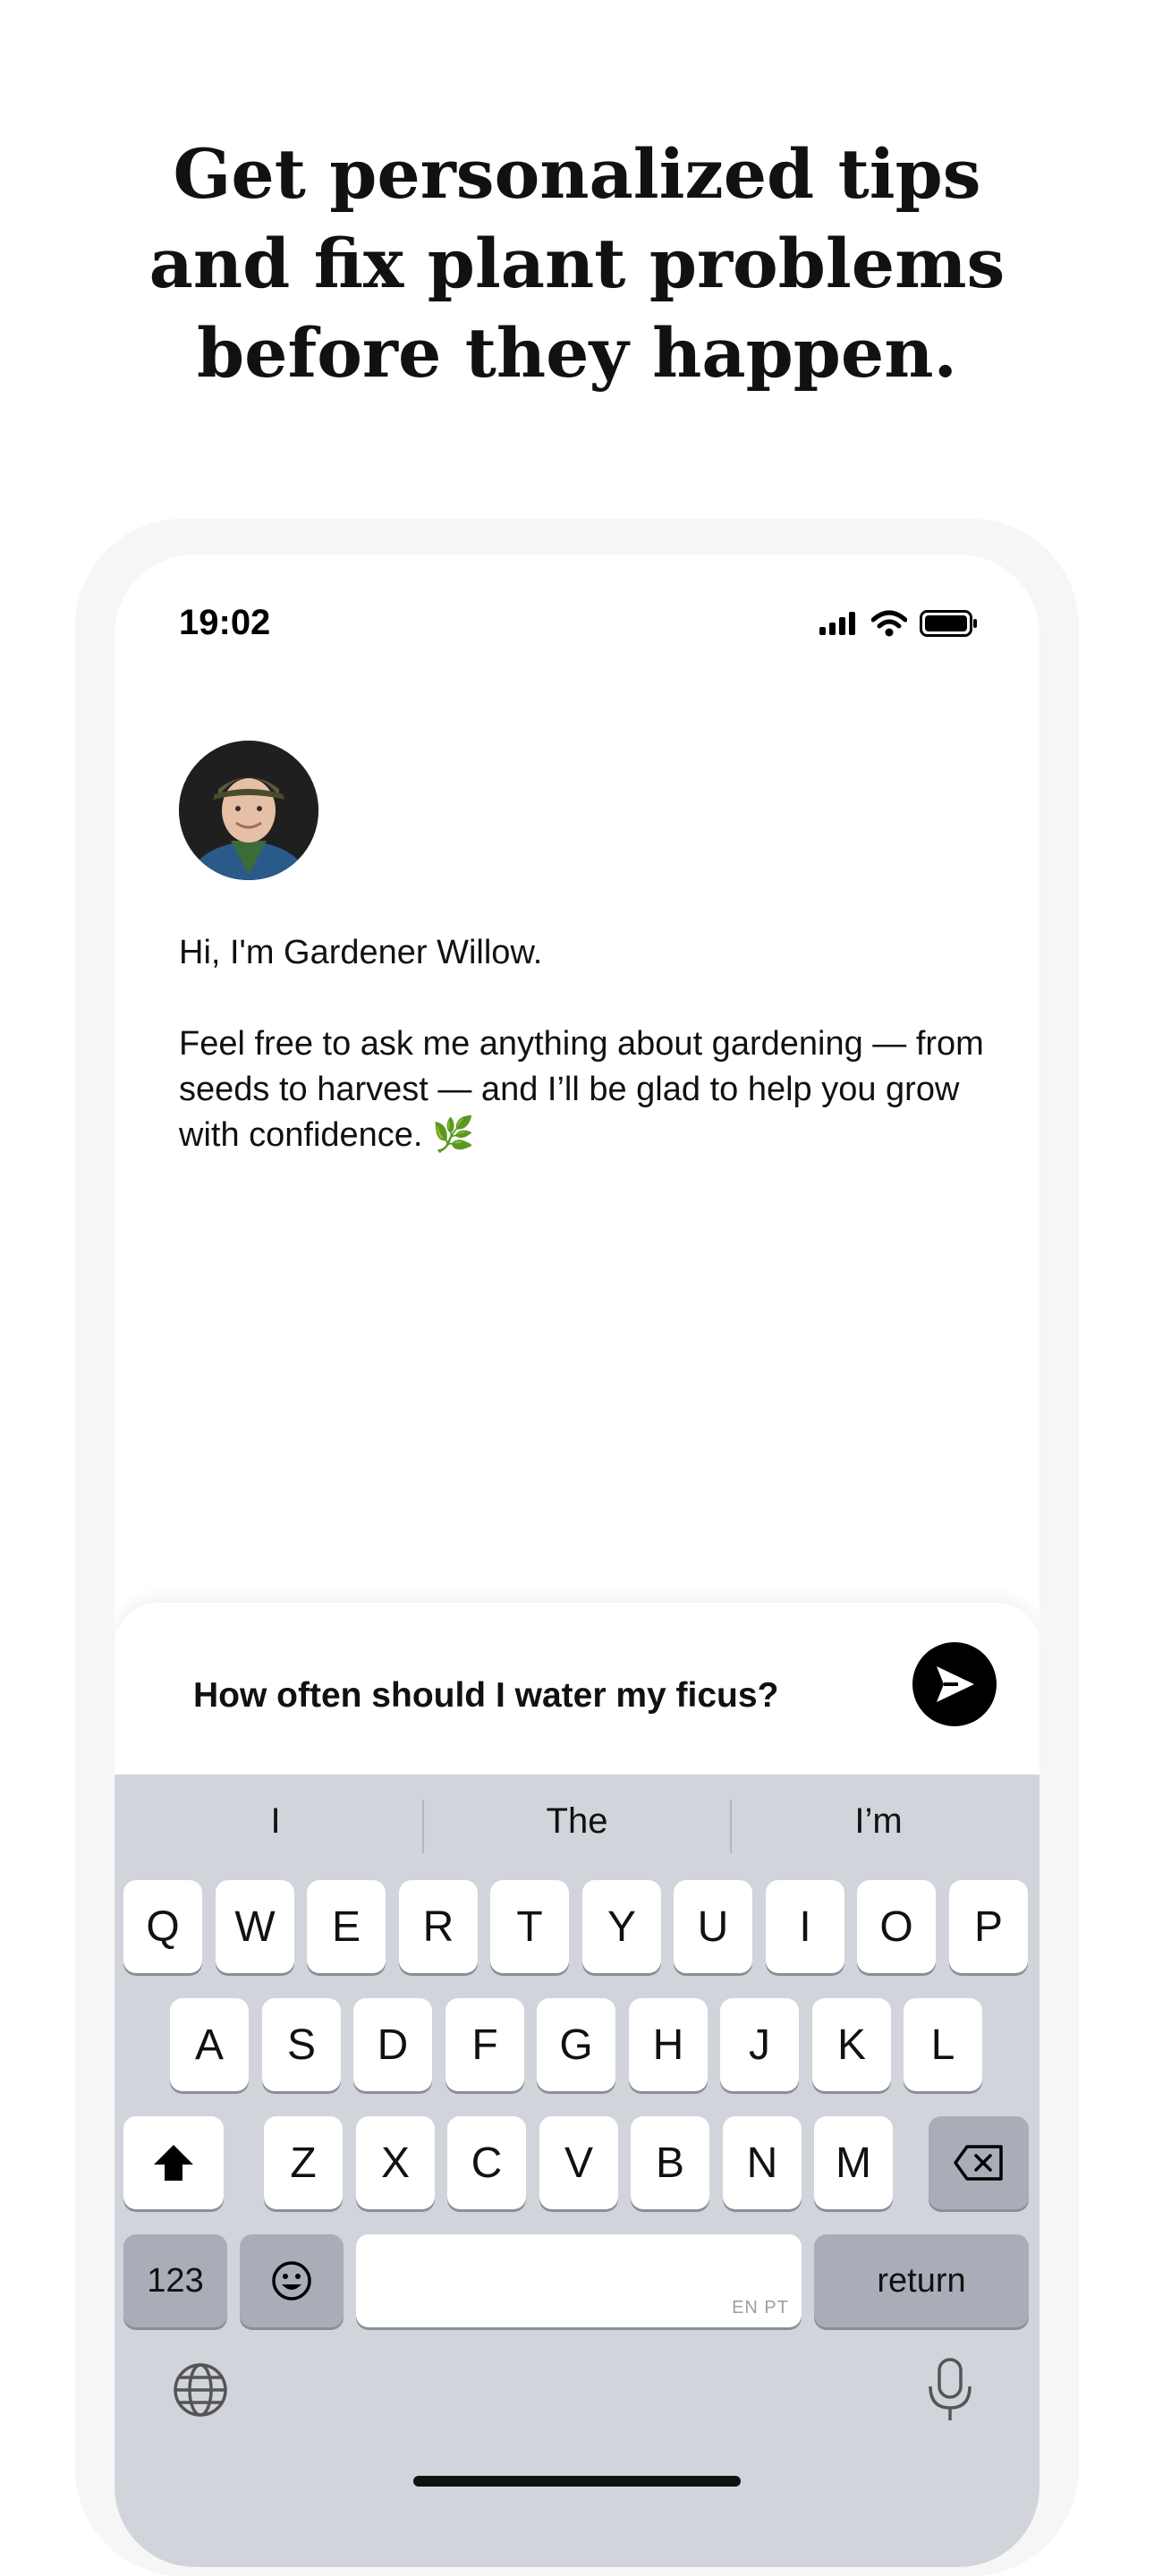 The height and width of the screenshot is (2576, 1154). I want to click on shift-icon, so click(173, 2163).